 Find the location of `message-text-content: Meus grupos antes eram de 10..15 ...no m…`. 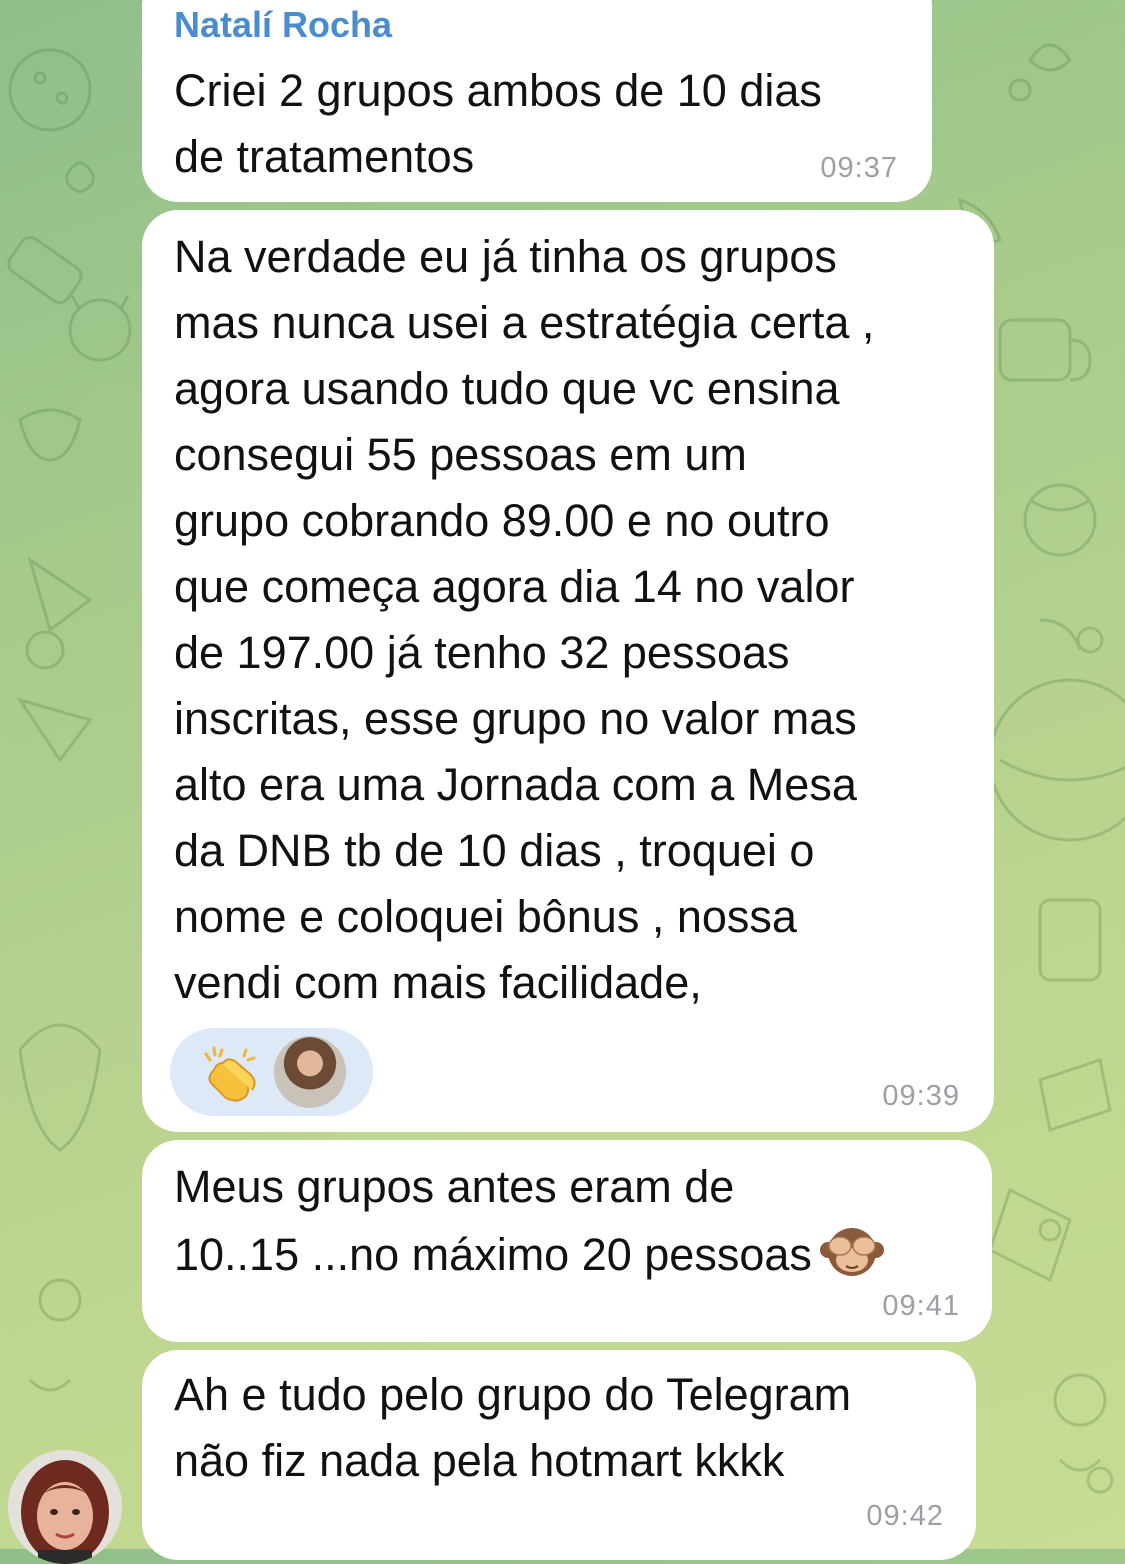

message-text-content: Meus grupos antes eram de 10..15 ...no m… is located at coordinates (493, 1220).